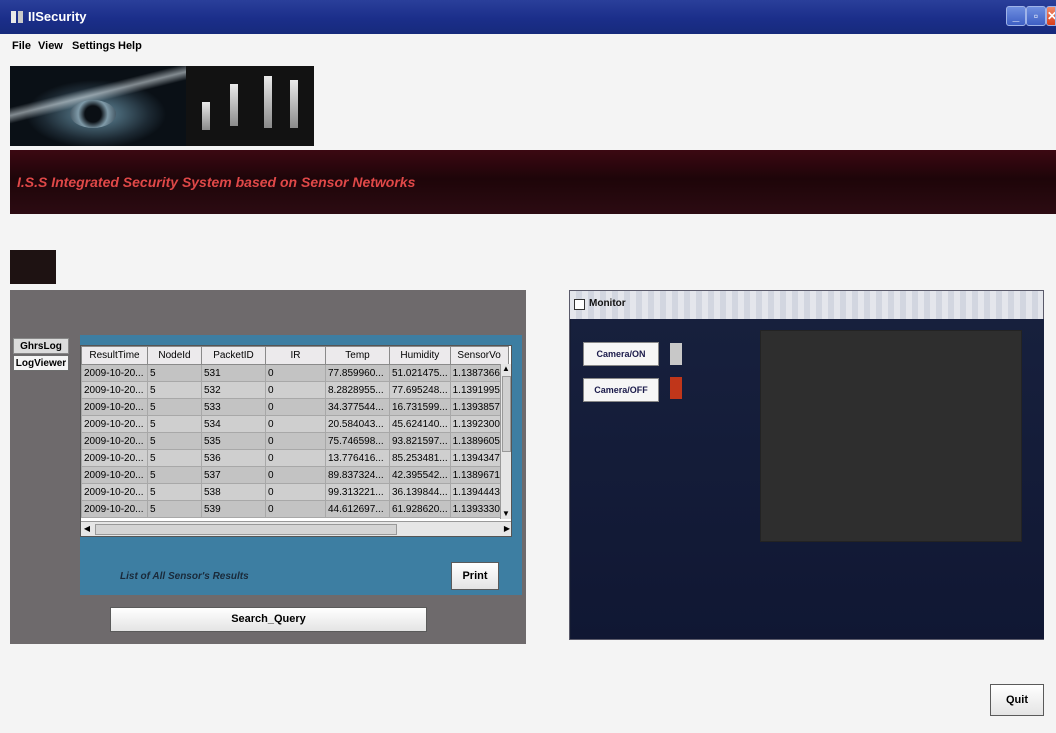  Describe the element at coordinates (1016, 16) in the screenshot. I see `minimize-icon: _` at that location.